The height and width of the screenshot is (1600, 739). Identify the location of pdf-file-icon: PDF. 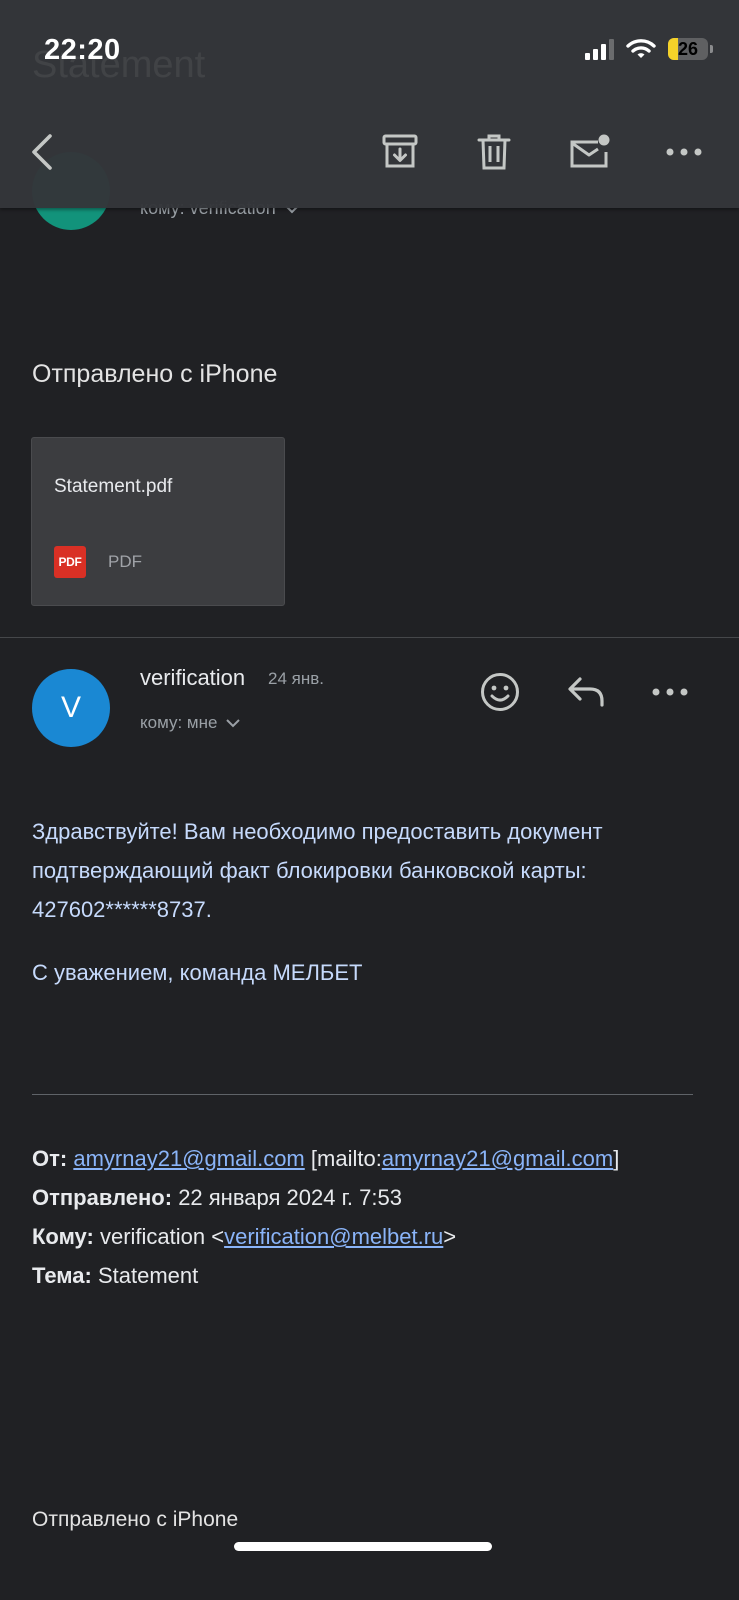
(70, 562).